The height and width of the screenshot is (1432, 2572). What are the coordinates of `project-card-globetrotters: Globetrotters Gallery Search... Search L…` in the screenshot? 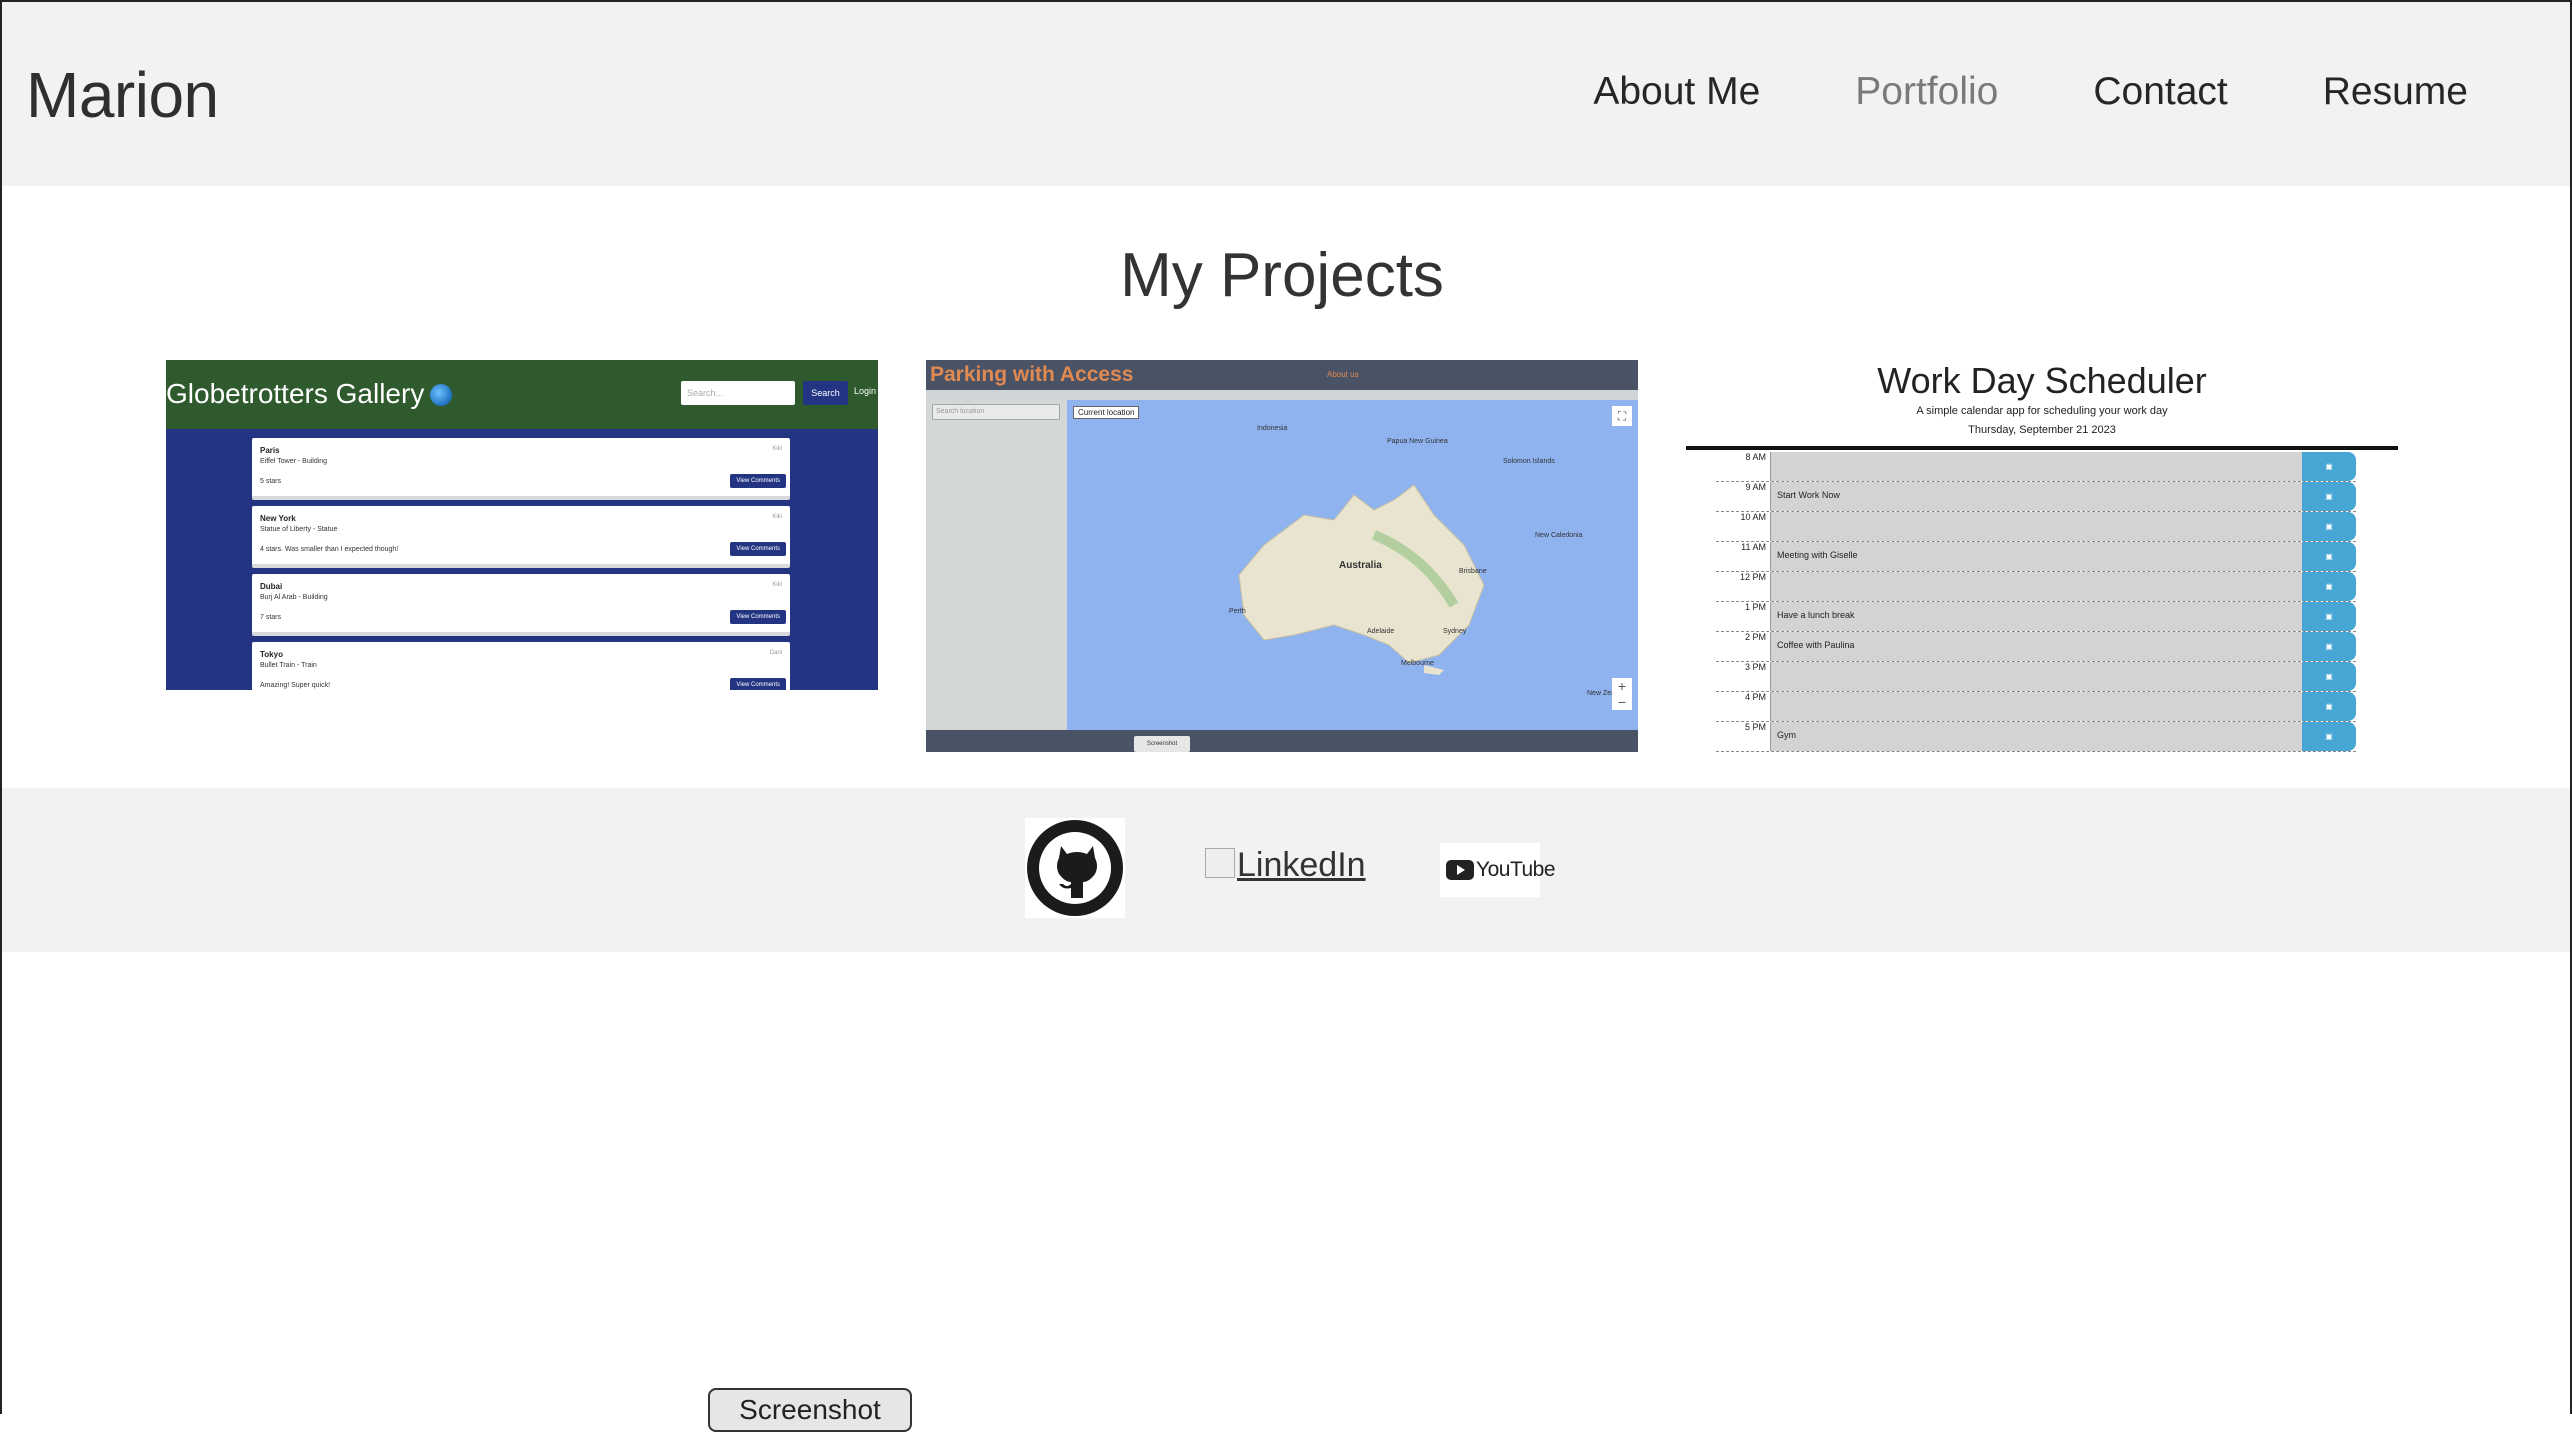 It's located at (522, 525).